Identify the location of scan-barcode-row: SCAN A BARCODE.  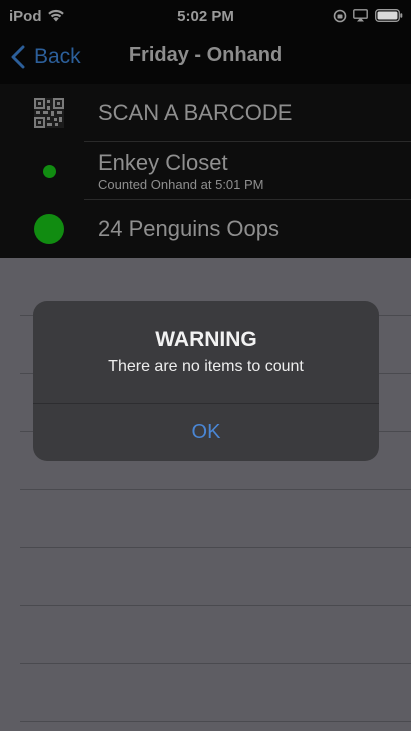
(205, 113).